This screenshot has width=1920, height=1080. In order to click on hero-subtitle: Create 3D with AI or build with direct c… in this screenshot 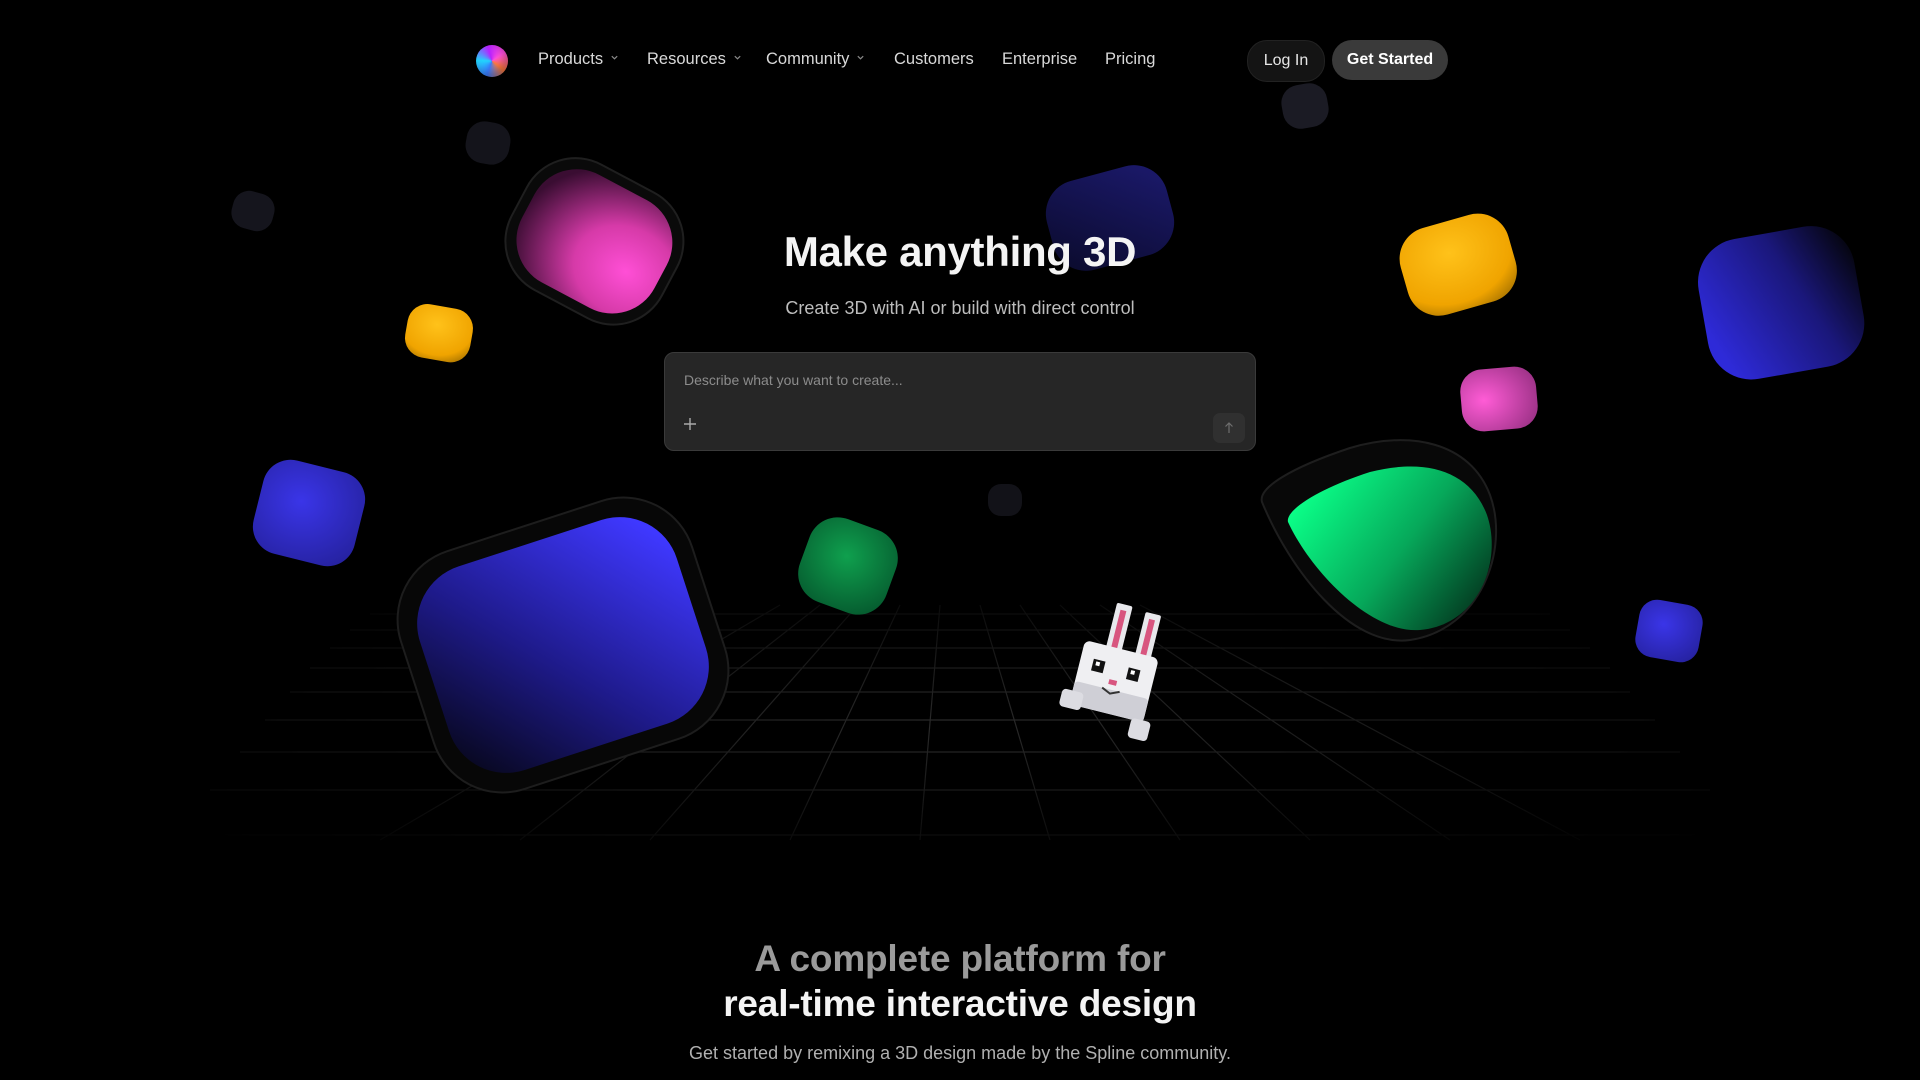, I will do `click(960, 308)`.